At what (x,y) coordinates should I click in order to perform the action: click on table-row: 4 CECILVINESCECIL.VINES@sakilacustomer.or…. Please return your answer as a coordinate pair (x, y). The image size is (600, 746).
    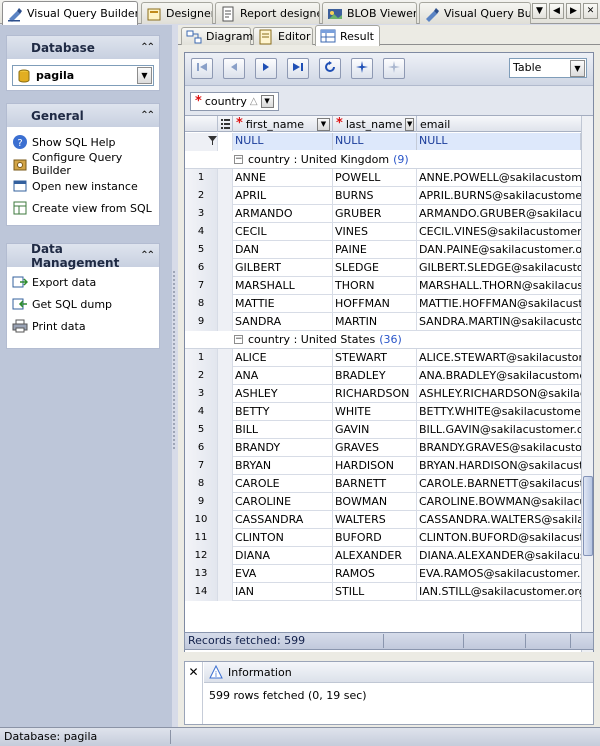
    Looking at the image, I should click on (383, 232).